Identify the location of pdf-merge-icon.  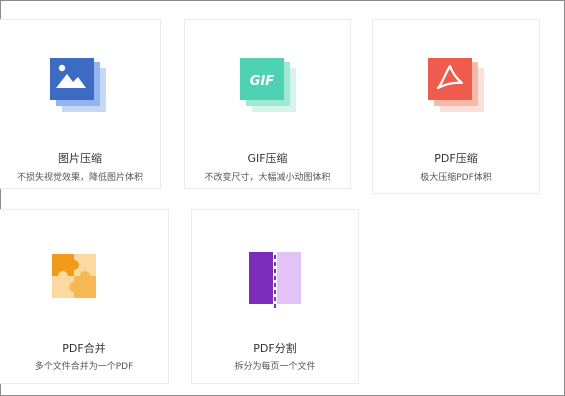
(84, 286).